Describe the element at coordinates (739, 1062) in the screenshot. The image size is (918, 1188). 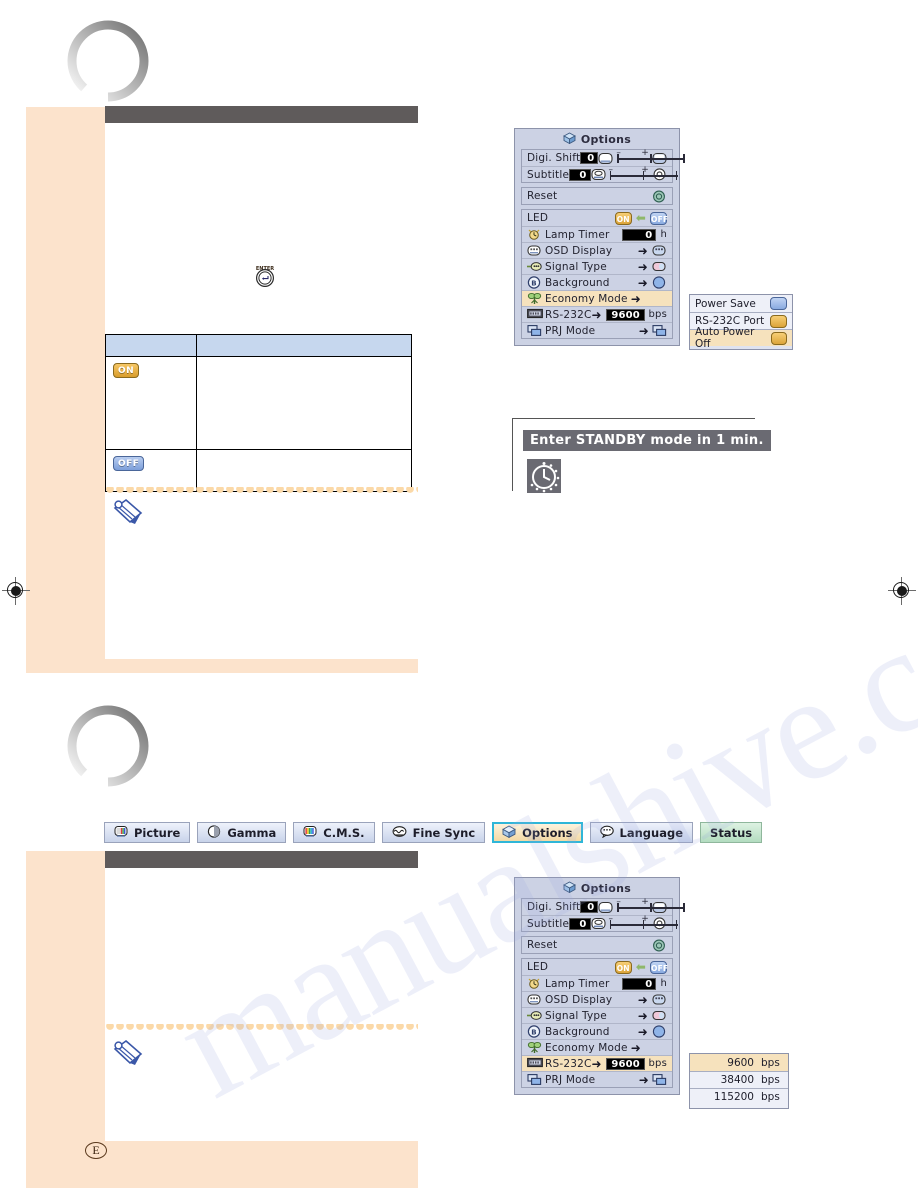
I see `baud-option-9600: 9600 bps` at that location.